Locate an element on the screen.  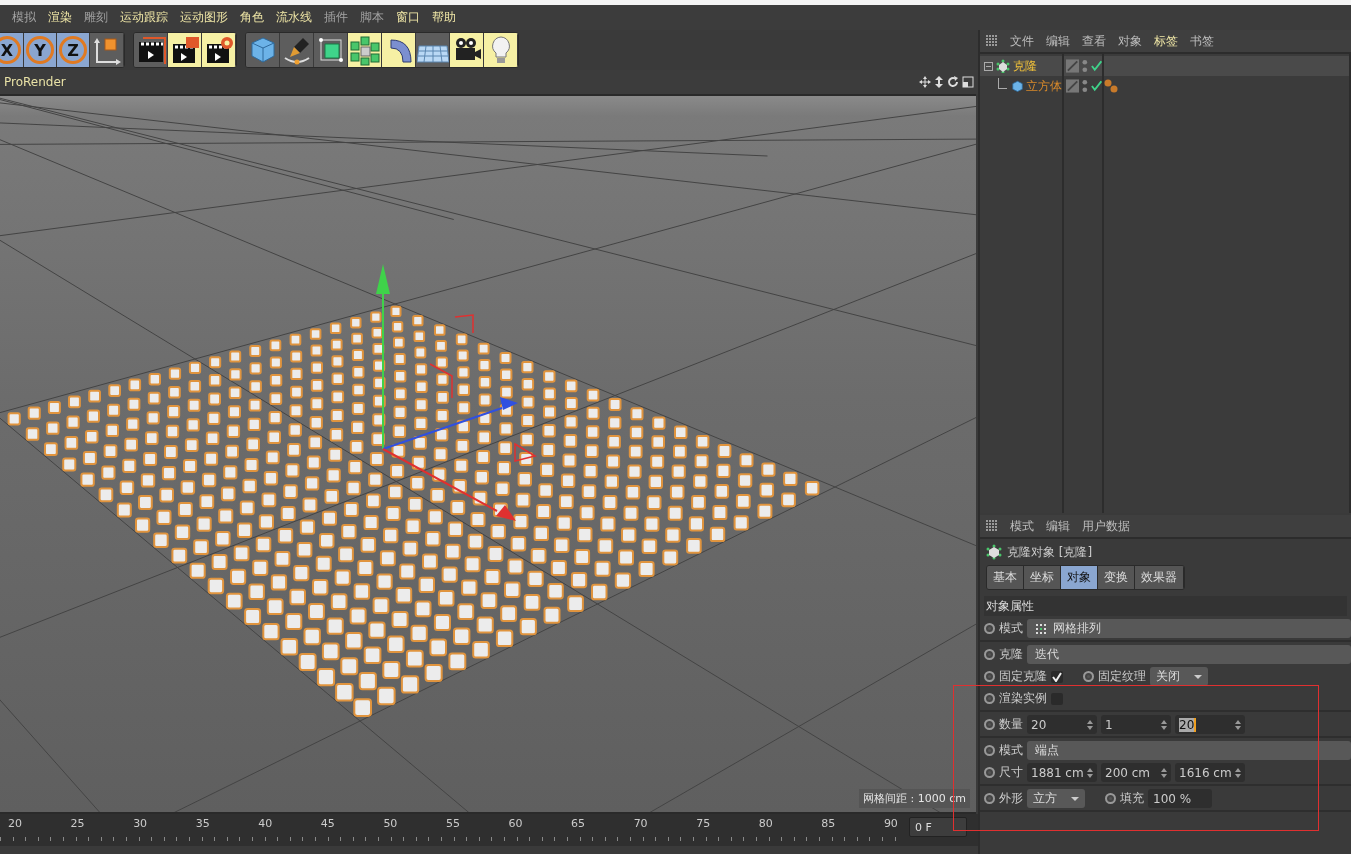
current-frame-field: 0 F is located at coordinates (938, 827).